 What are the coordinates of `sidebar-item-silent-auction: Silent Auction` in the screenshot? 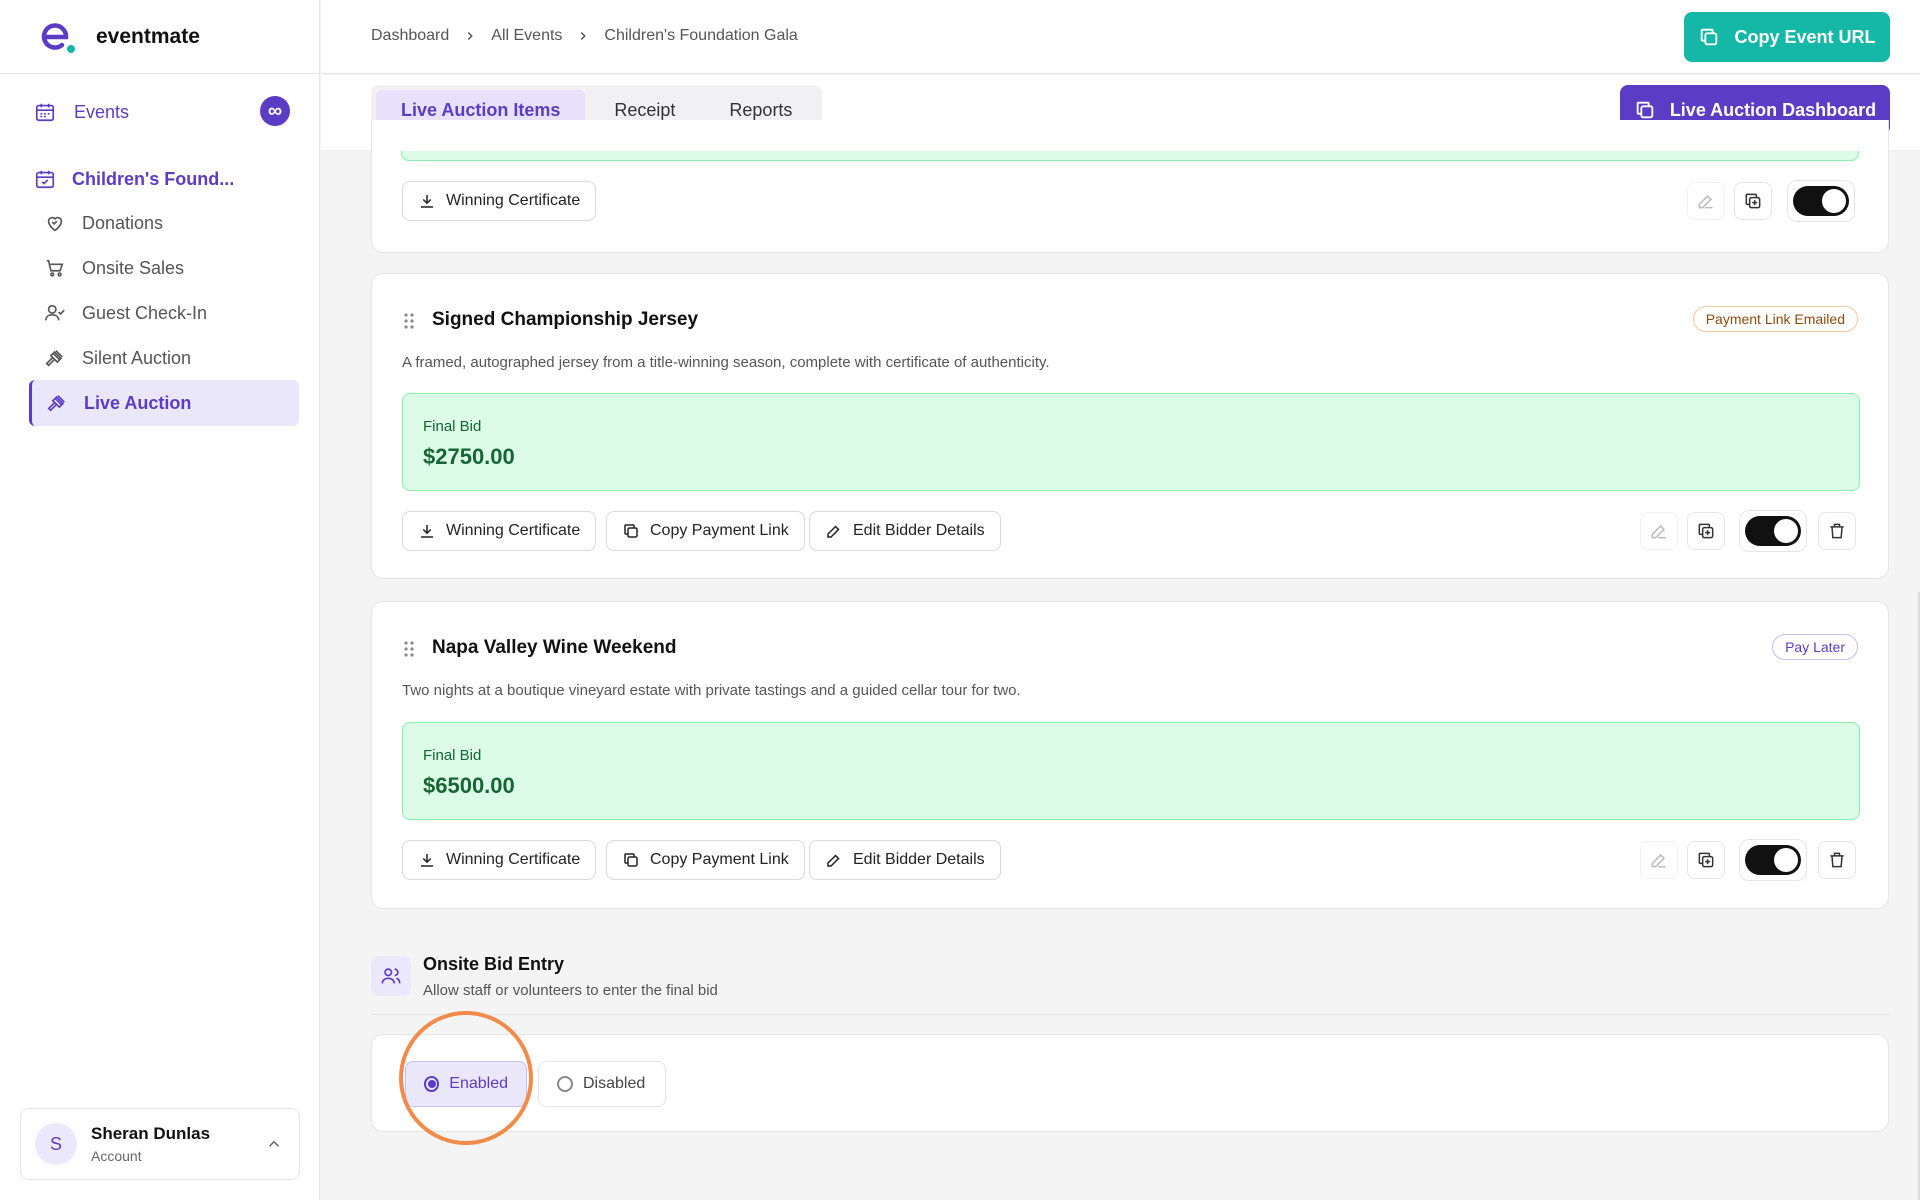 It's located at (170, 358).